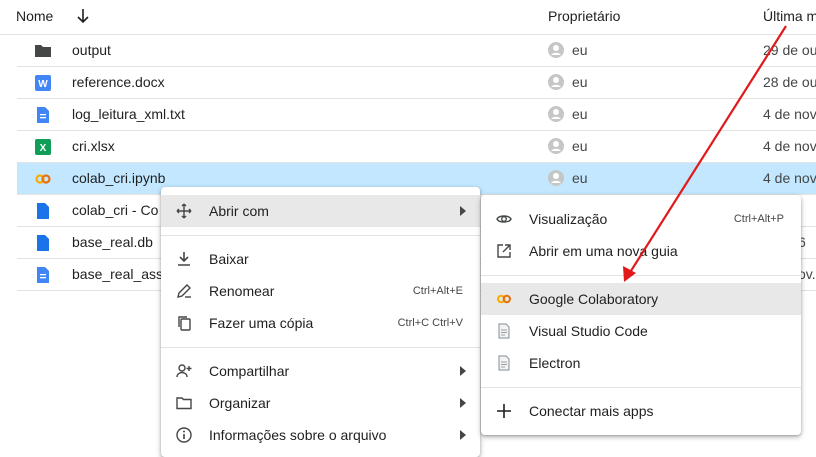  What do you see at coordinates (594, 299) in the screenshot?
I see `menu-label: Google Colaboratory` at bounding box center [594, 299].